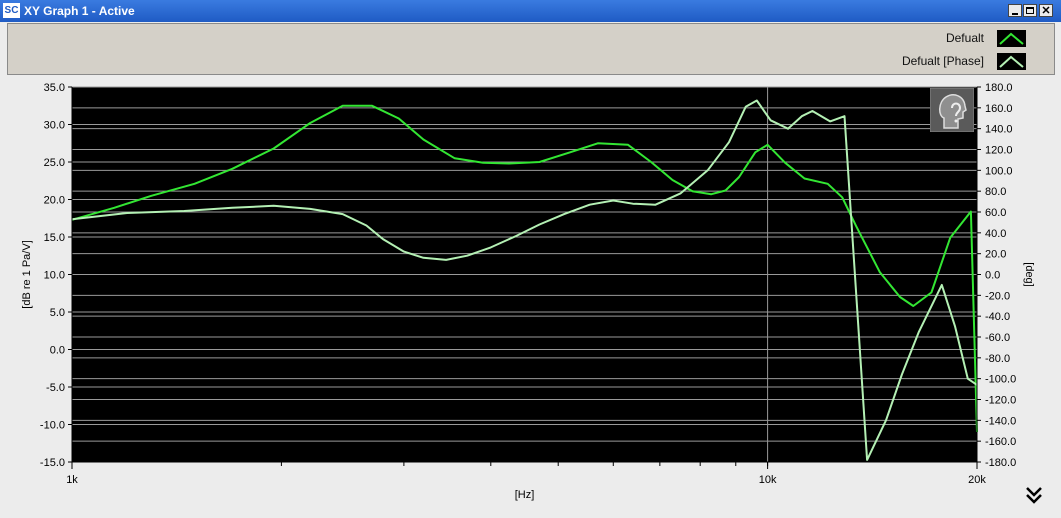 This screenshot has width=1061, height=518. What do you see at coordinates (54, 238) in the screenshot?
I see `y-tick-label: 15.0` at bounding box center [54, 238].